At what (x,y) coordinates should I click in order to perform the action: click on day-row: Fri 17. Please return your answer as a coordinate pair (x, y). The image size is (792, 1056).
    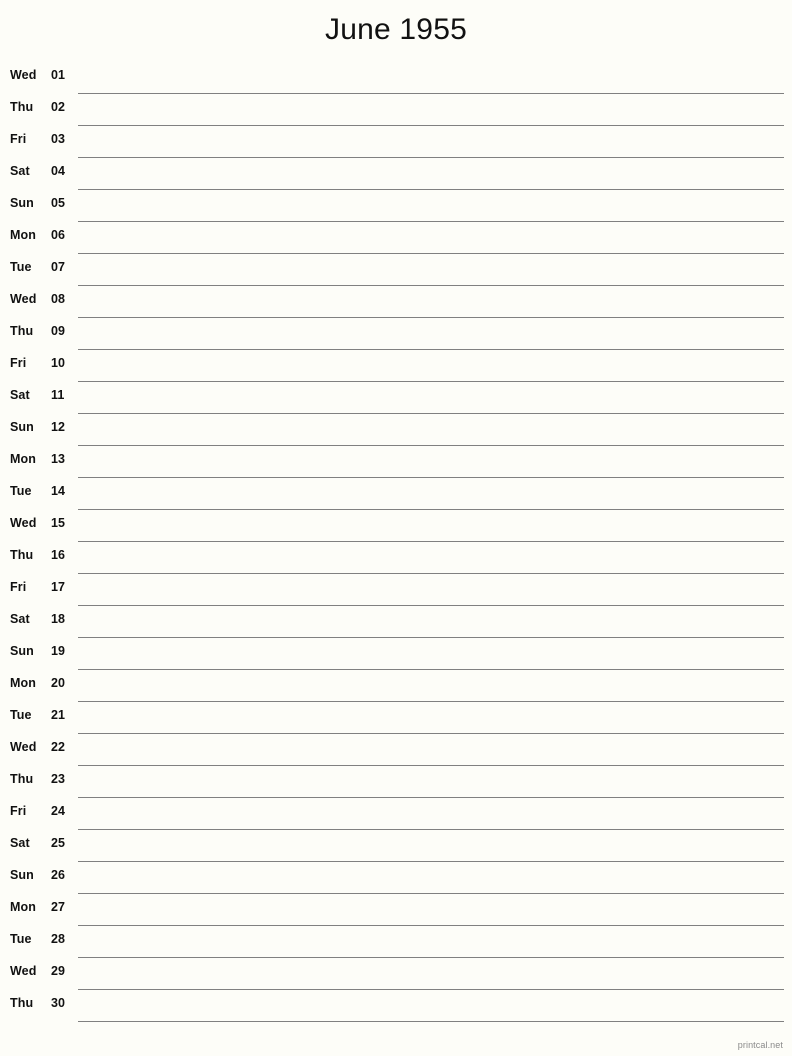
    Looking at the image, I should click on (396, 590).